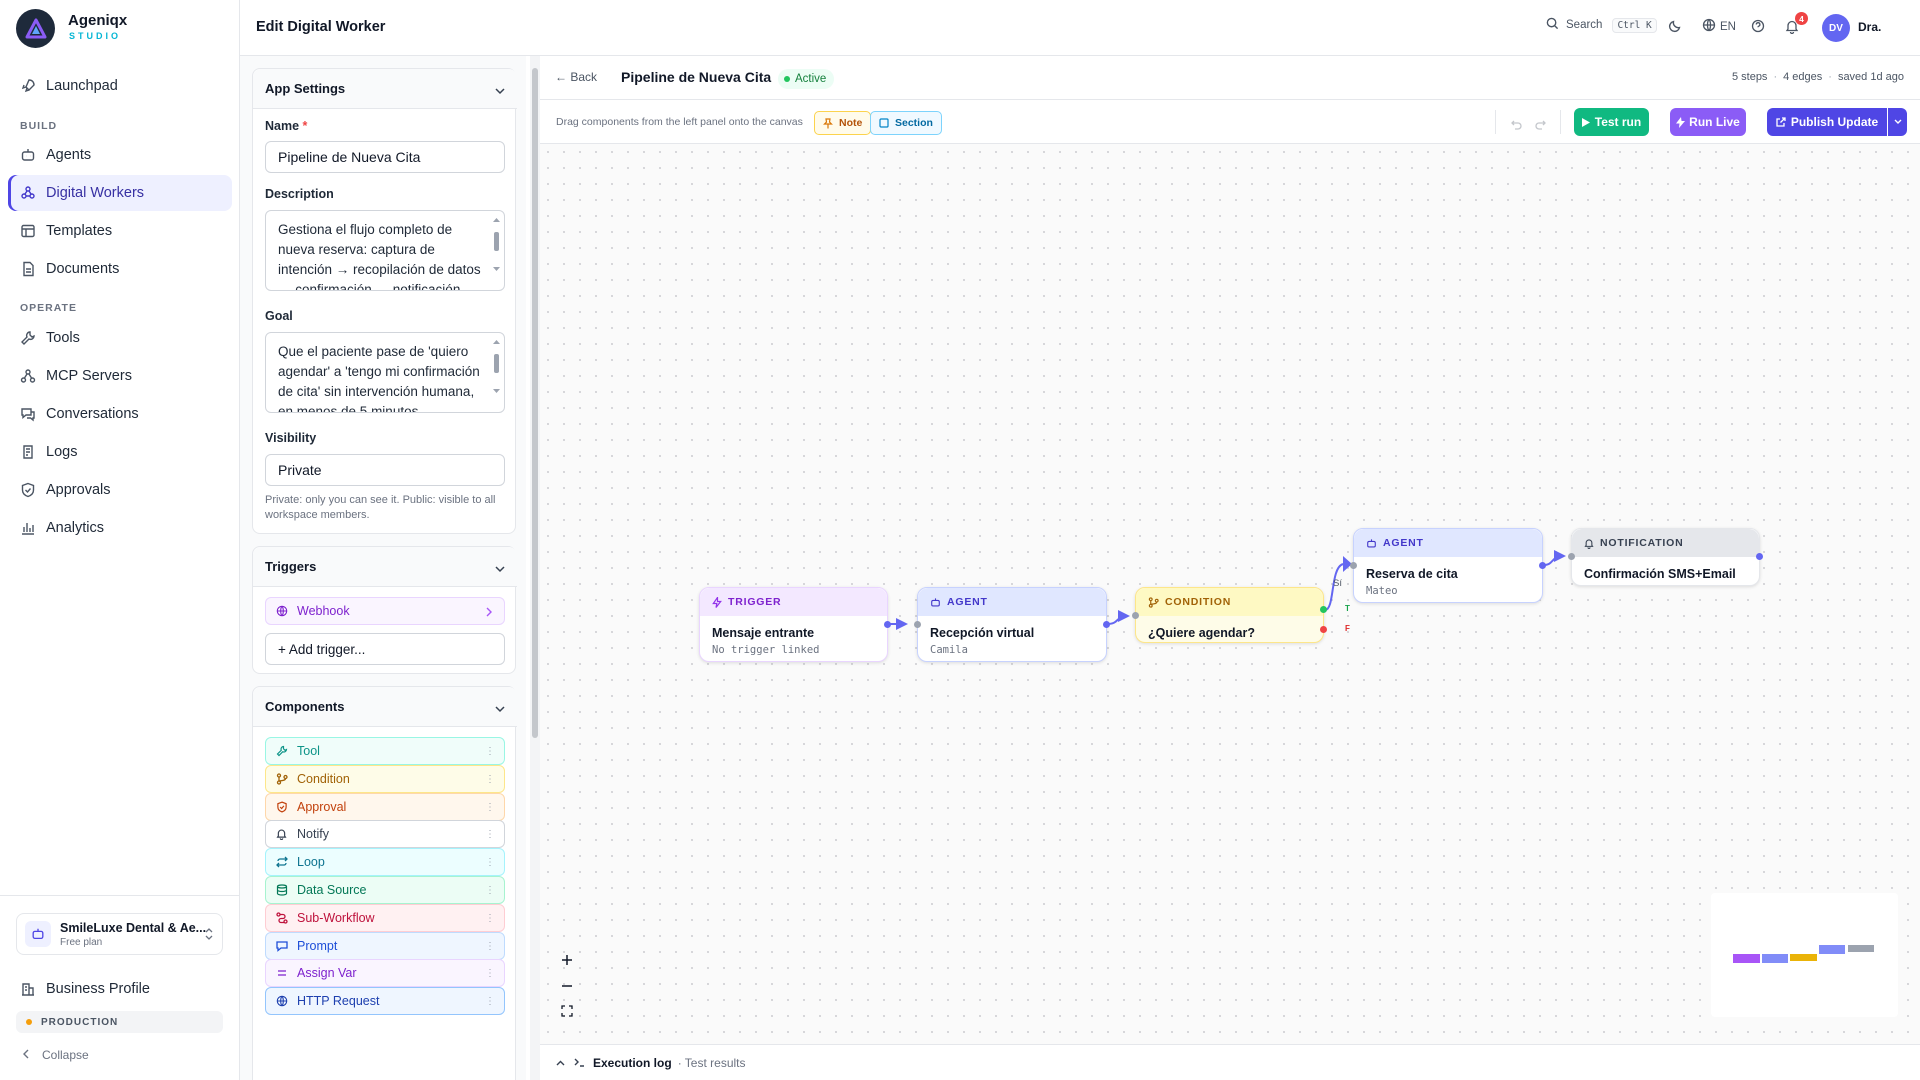 This screenshot has height=1080, width=1920. What do you see at coordinates (120, 414) in the screenshot?
I see `nav-conversations: Conversations` at bounding box center [120, 414].